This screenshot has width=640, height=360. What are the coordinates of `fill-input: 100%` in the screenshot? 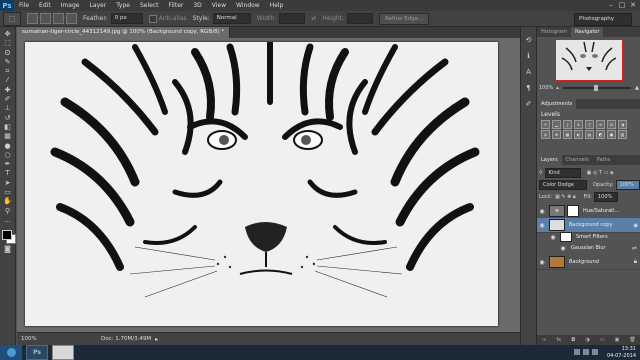 It's located at (606, 197).